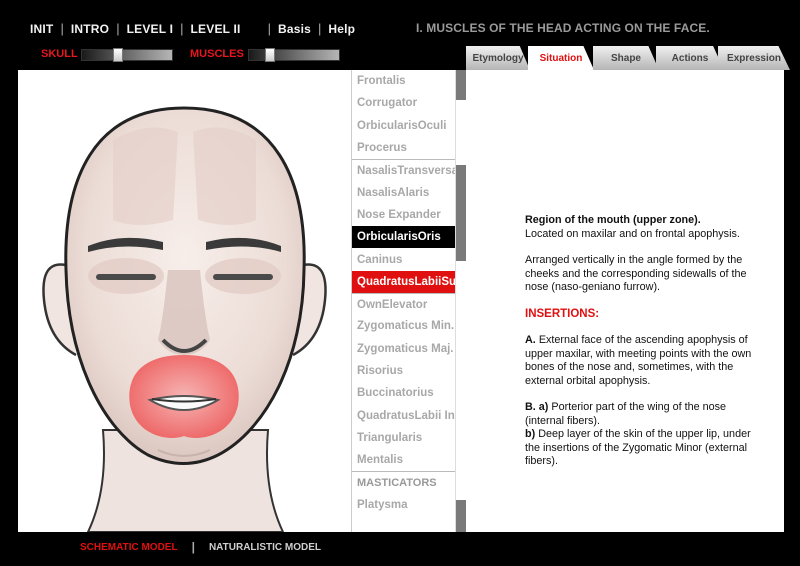 The height and width of the screenshot is (566, 800). I want to click on muscles-slider, so click(294, 55).